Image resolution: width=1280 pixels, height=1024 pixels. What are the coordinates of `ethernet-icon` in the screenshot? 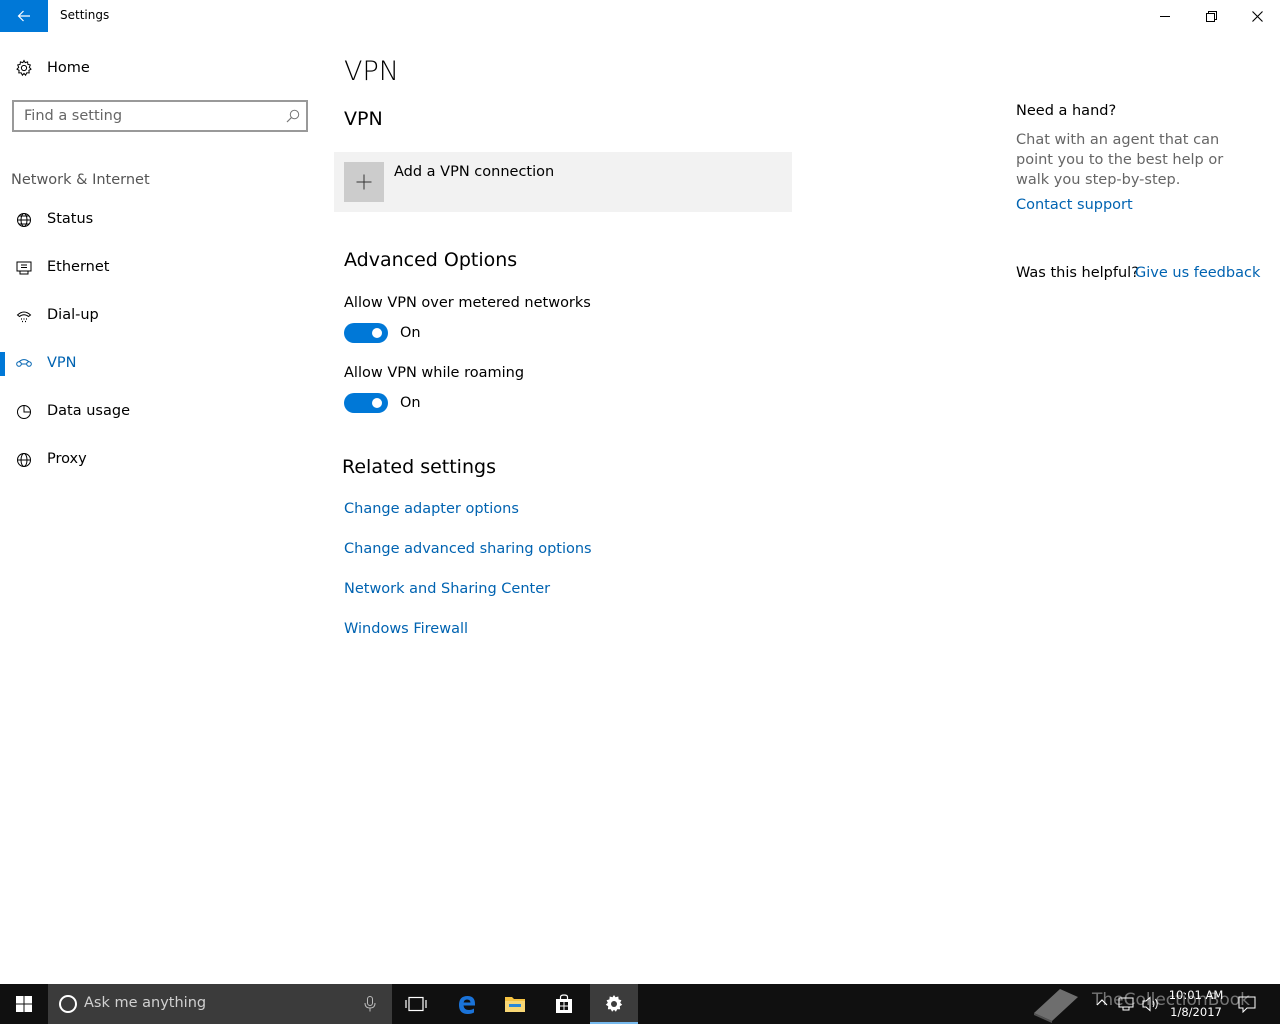 It's located at (24, 268).